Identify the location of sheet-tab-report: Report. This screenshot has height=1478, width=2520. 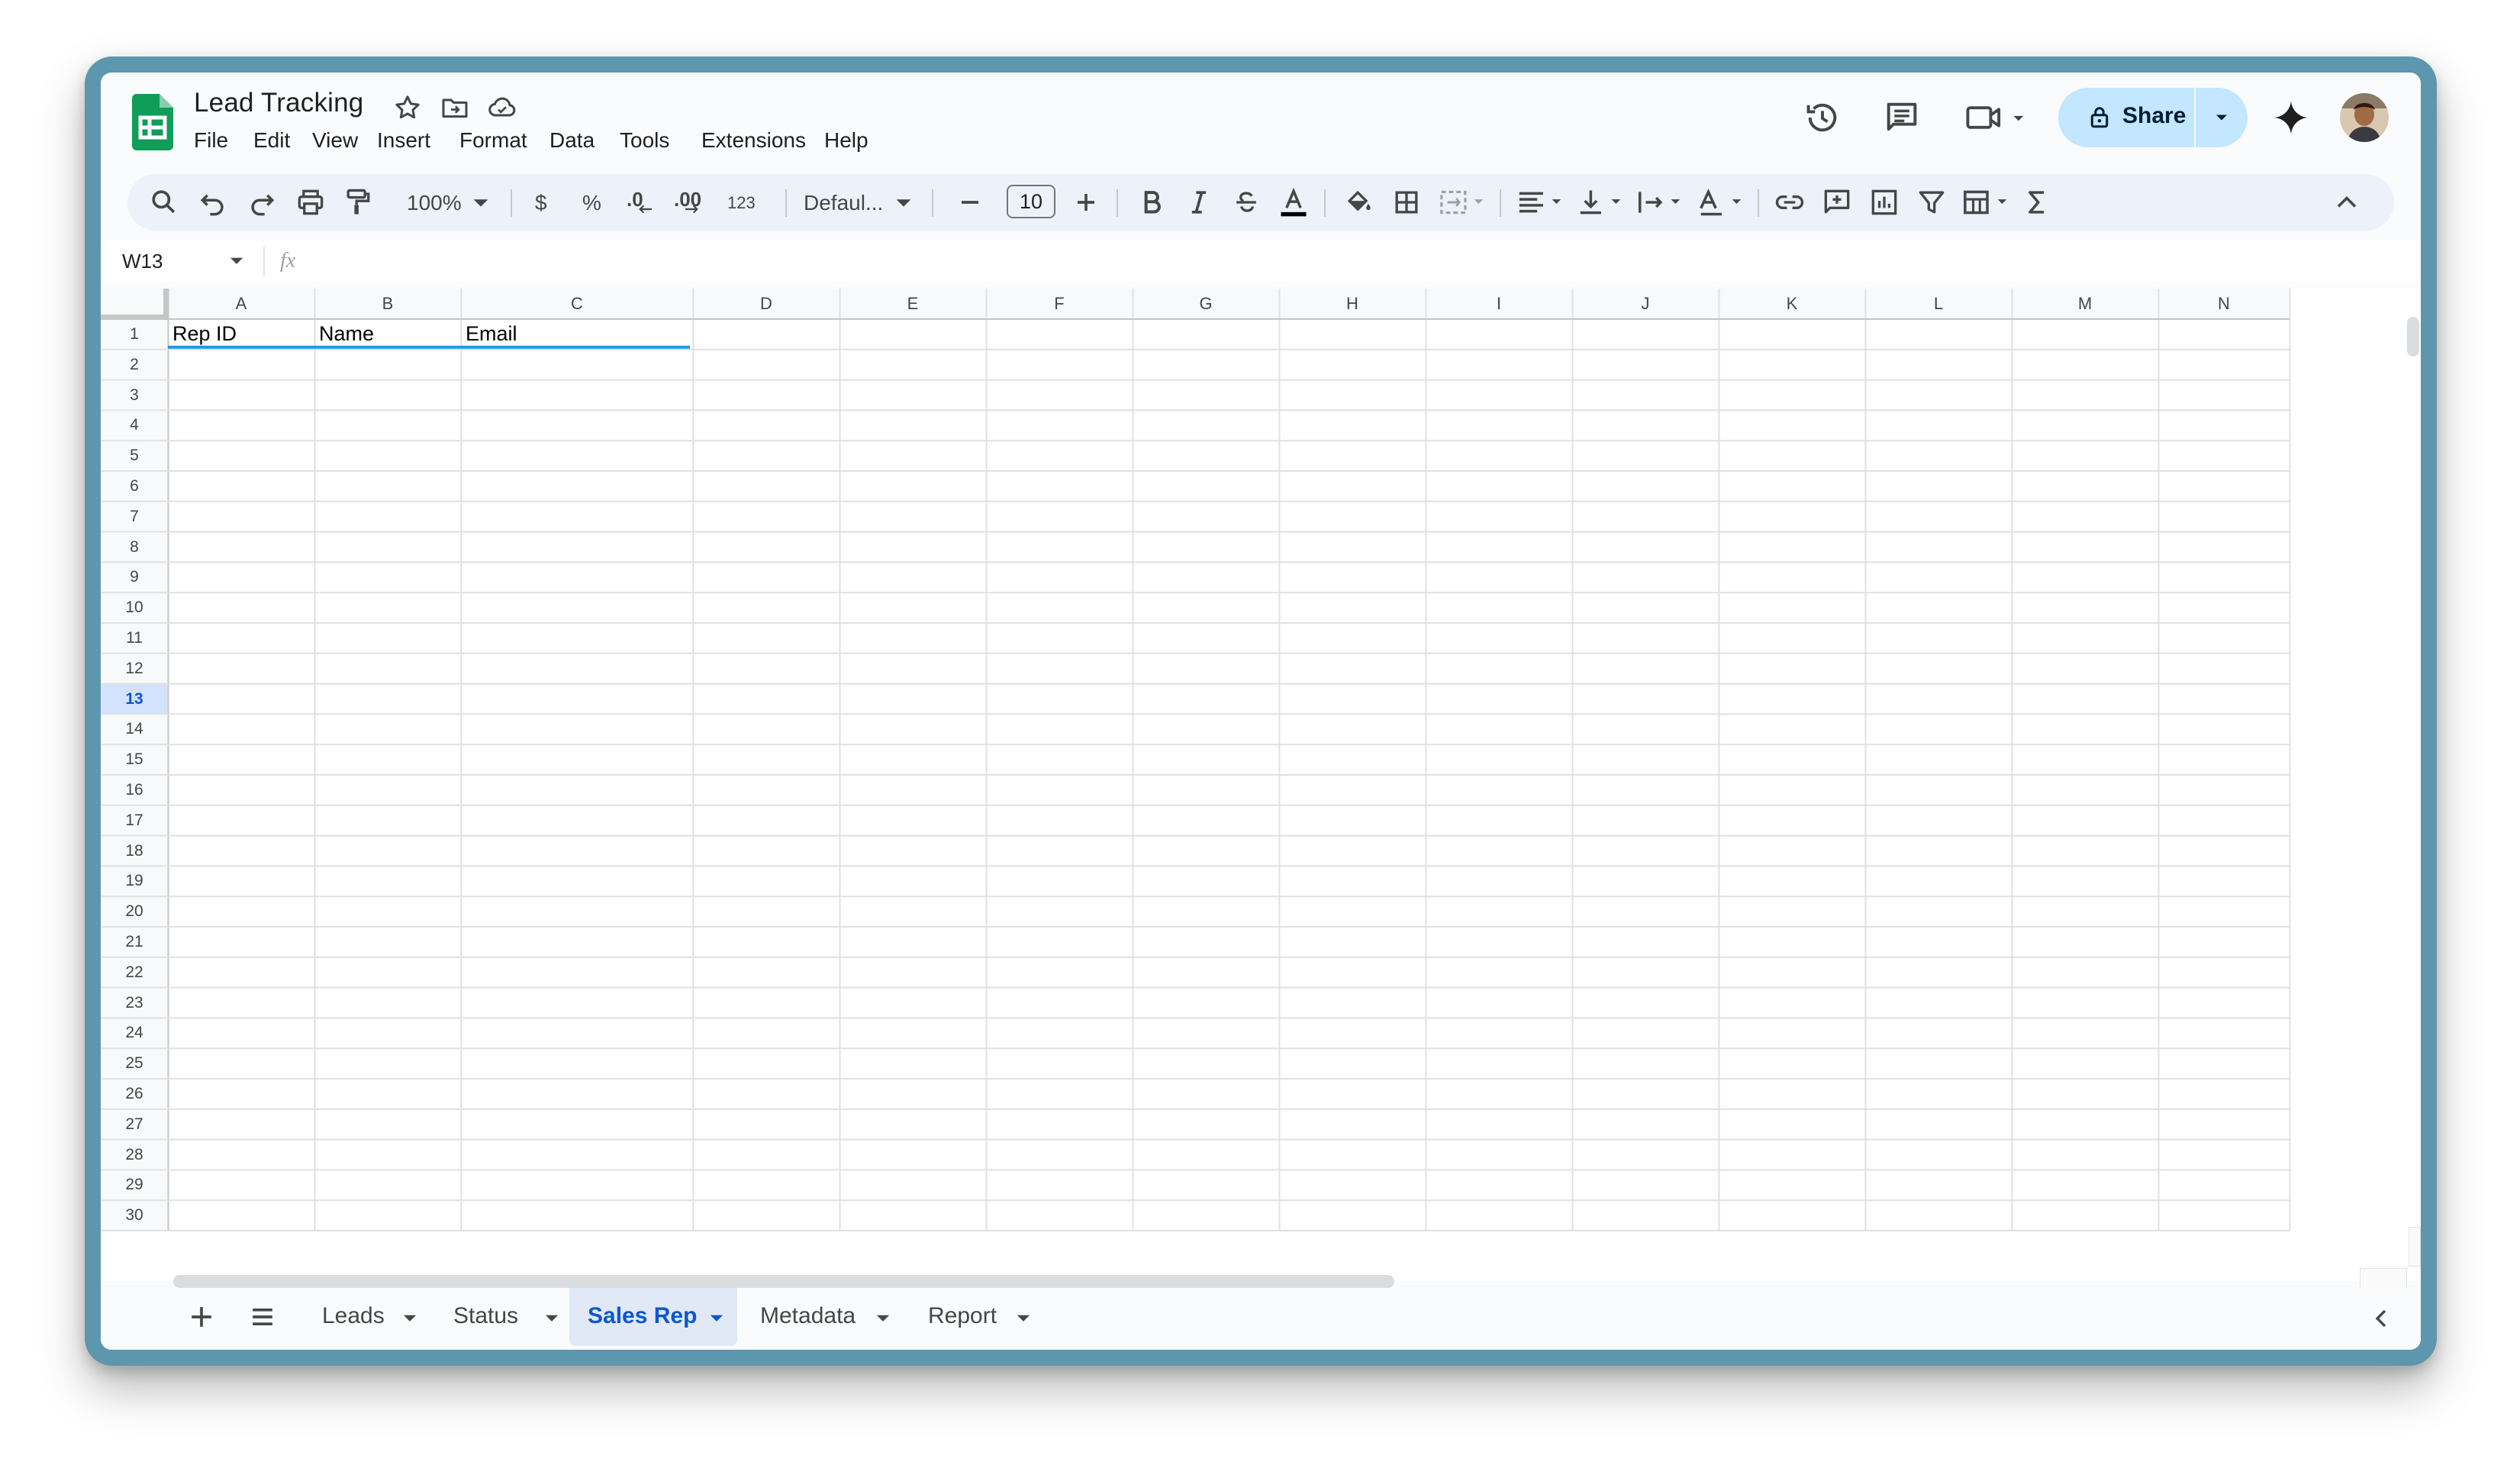
(978, 1317).